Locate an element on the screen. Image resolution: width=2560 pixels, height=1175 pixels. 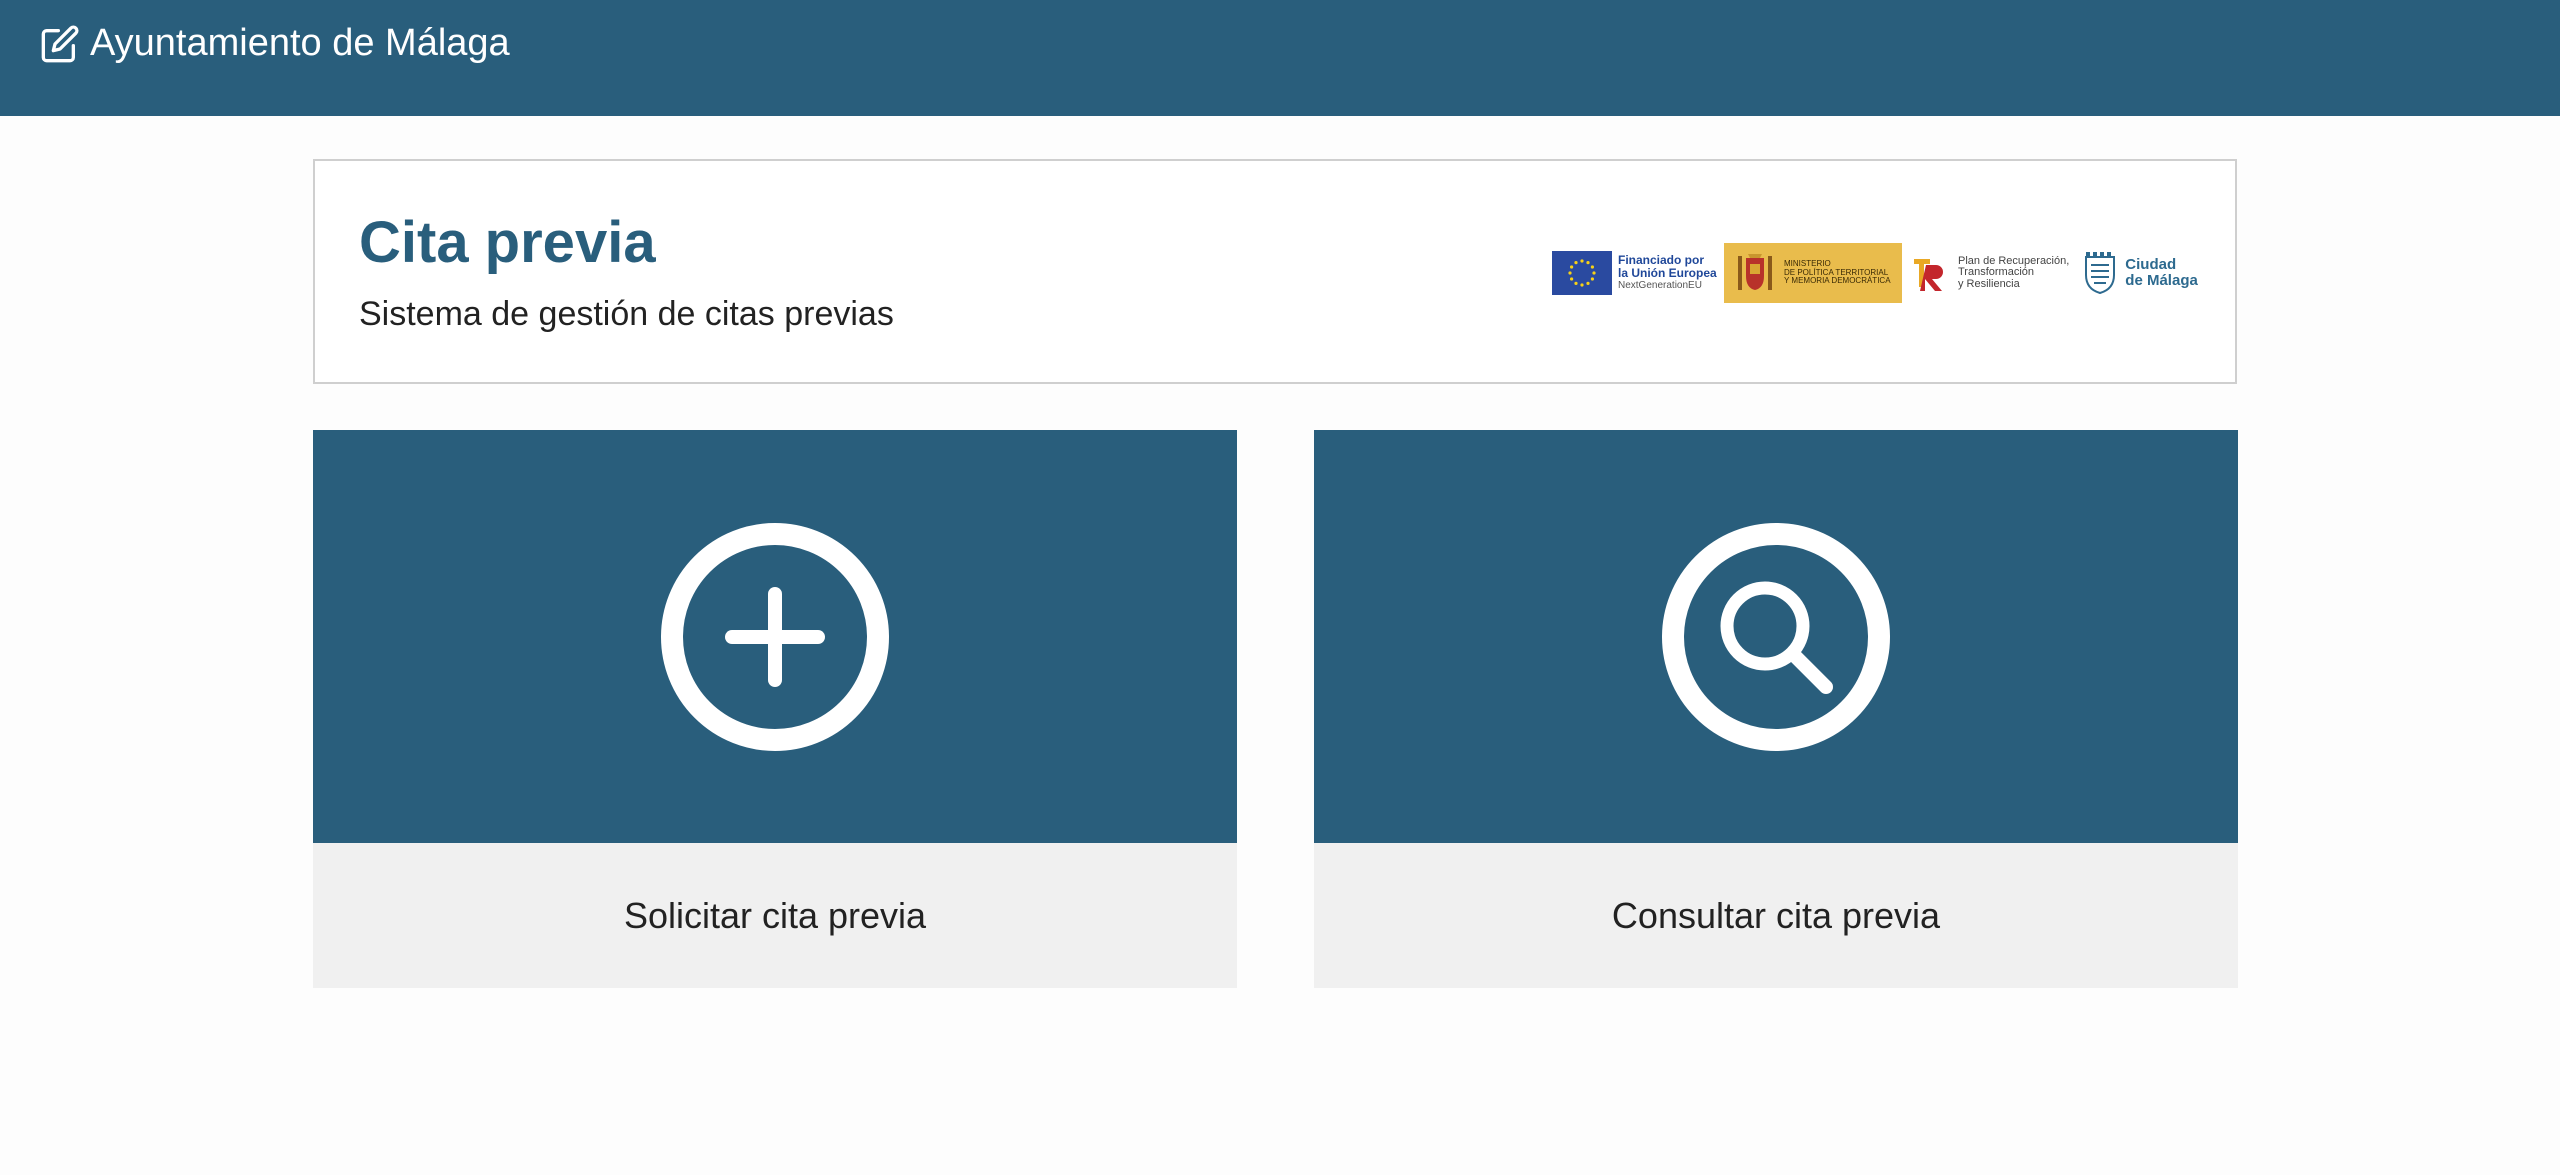
plus-circle-icon is located at coordinates (775, 636).